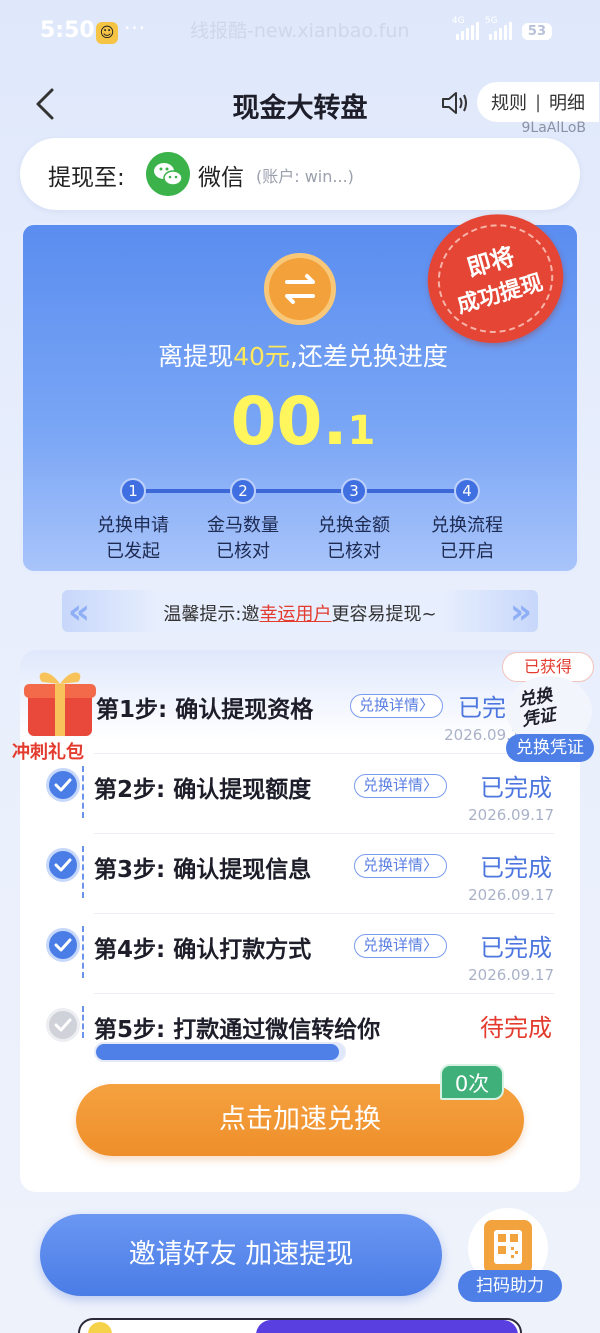 The image size is (600, 1333). Describe the element at coordinates (133, 539) in the screenshot. I see `step-label-1: 兑换申请 已发起` at that location.